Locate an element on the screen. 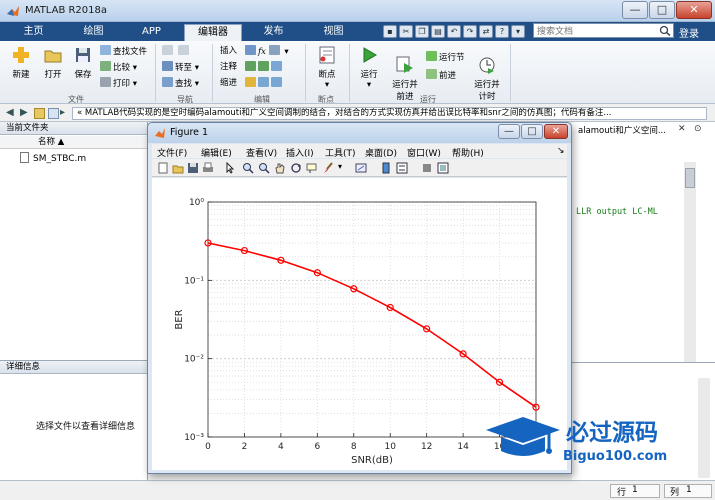 The height and width of the screenshot is (500, 715). figure-maximize-button: □ is located at coordinates (532, 131).